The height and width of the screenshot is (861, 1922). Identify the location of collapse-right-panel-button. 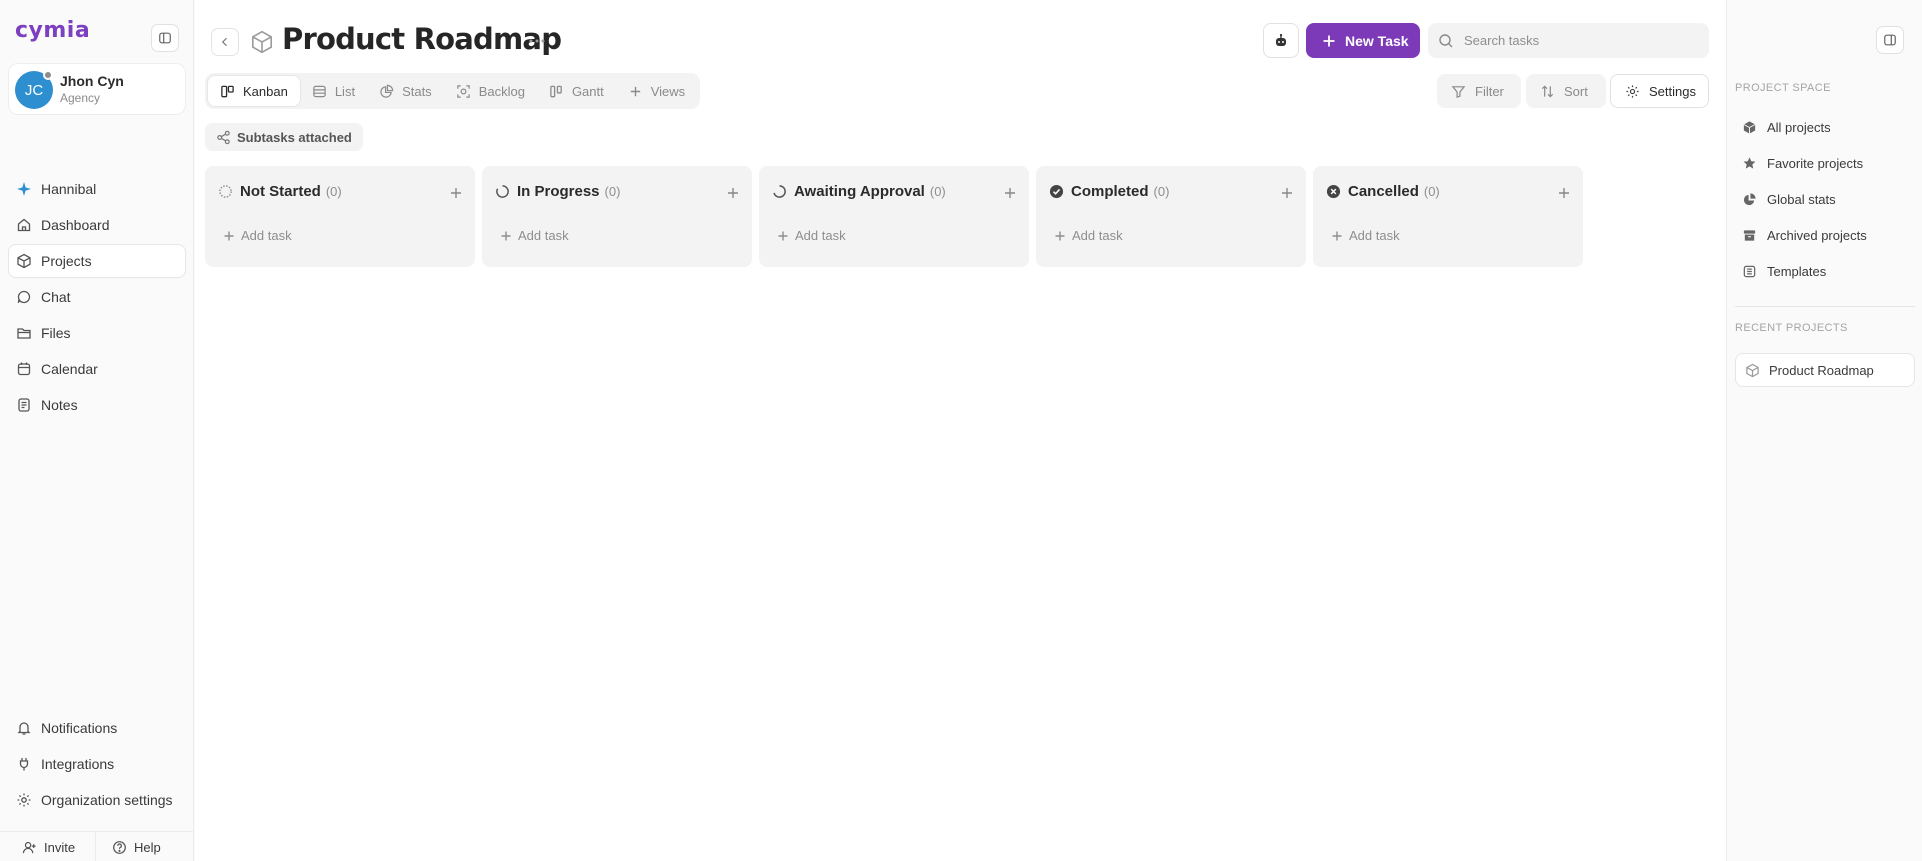
(1890, 40).